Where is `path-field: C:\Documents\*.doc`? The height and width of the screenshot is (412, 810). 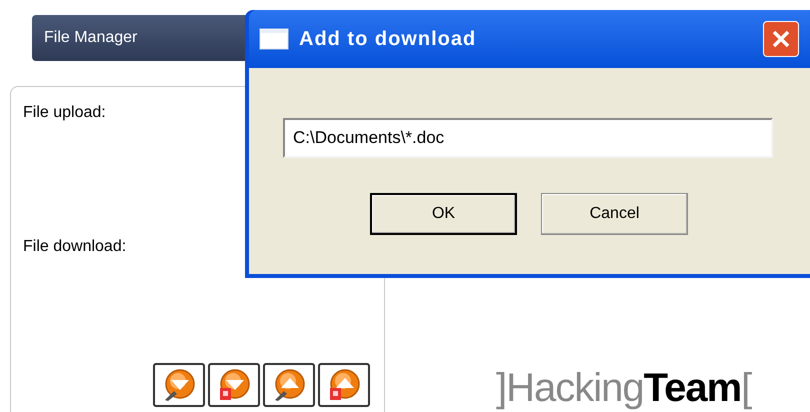
path-field: C:\Documents\*.doc is located at coordinates (528, 138).